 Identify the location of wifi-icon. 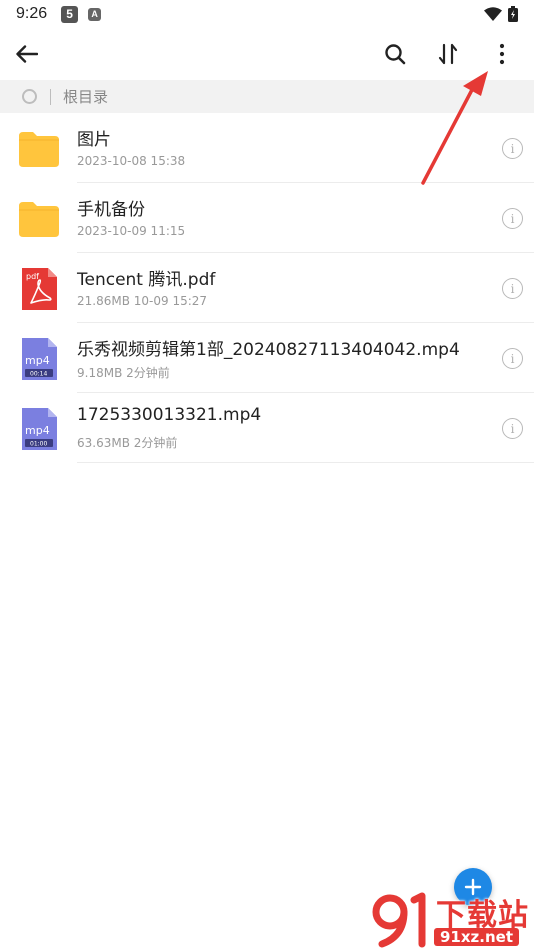
(493, 14).